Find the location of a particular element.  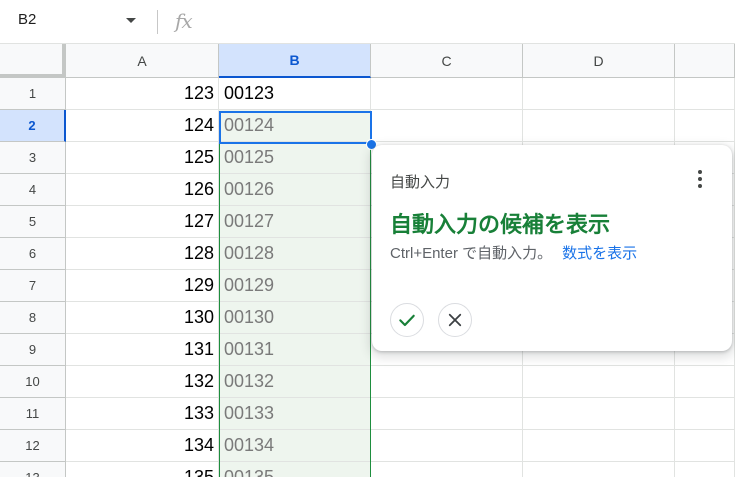

cell-a: 129 is located at coordinates (142, 286).